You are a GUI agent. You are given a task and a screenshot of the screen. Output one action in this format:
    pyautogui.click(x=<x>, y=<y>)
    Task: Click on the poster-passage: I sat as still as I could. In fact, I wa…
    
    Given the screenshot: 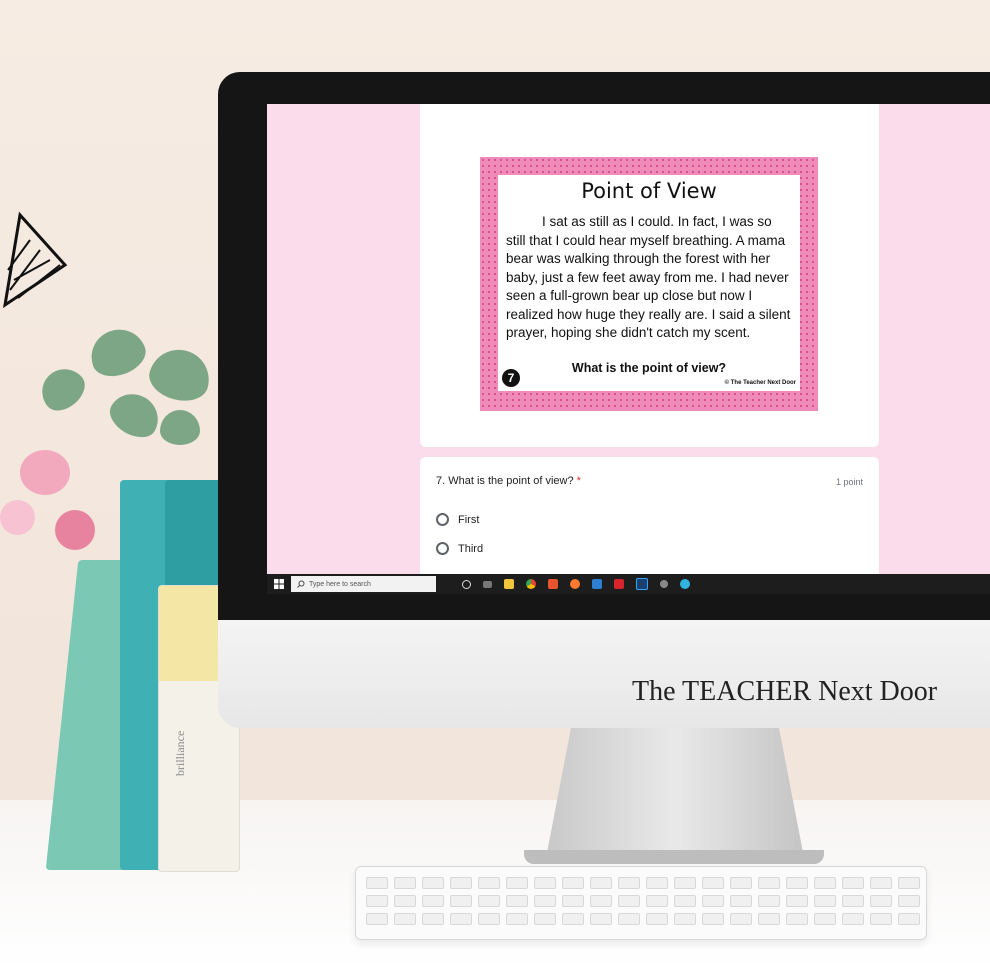 What is the action you would take?
    pyautogui.click(x=648, y=277)
    